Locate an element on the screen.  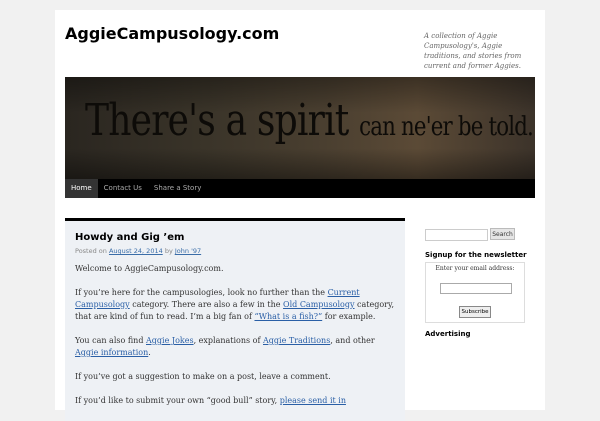
old-campusology-link: Old Campusology is located at coordinates (318, 304).